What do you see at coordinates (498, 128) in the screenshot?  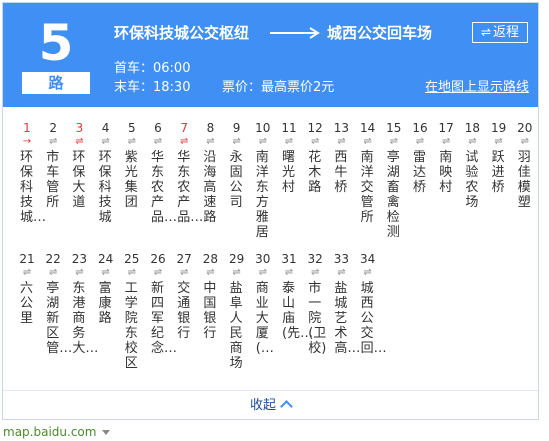 I see `stop-number: 19` at bounding box center [498, 128].